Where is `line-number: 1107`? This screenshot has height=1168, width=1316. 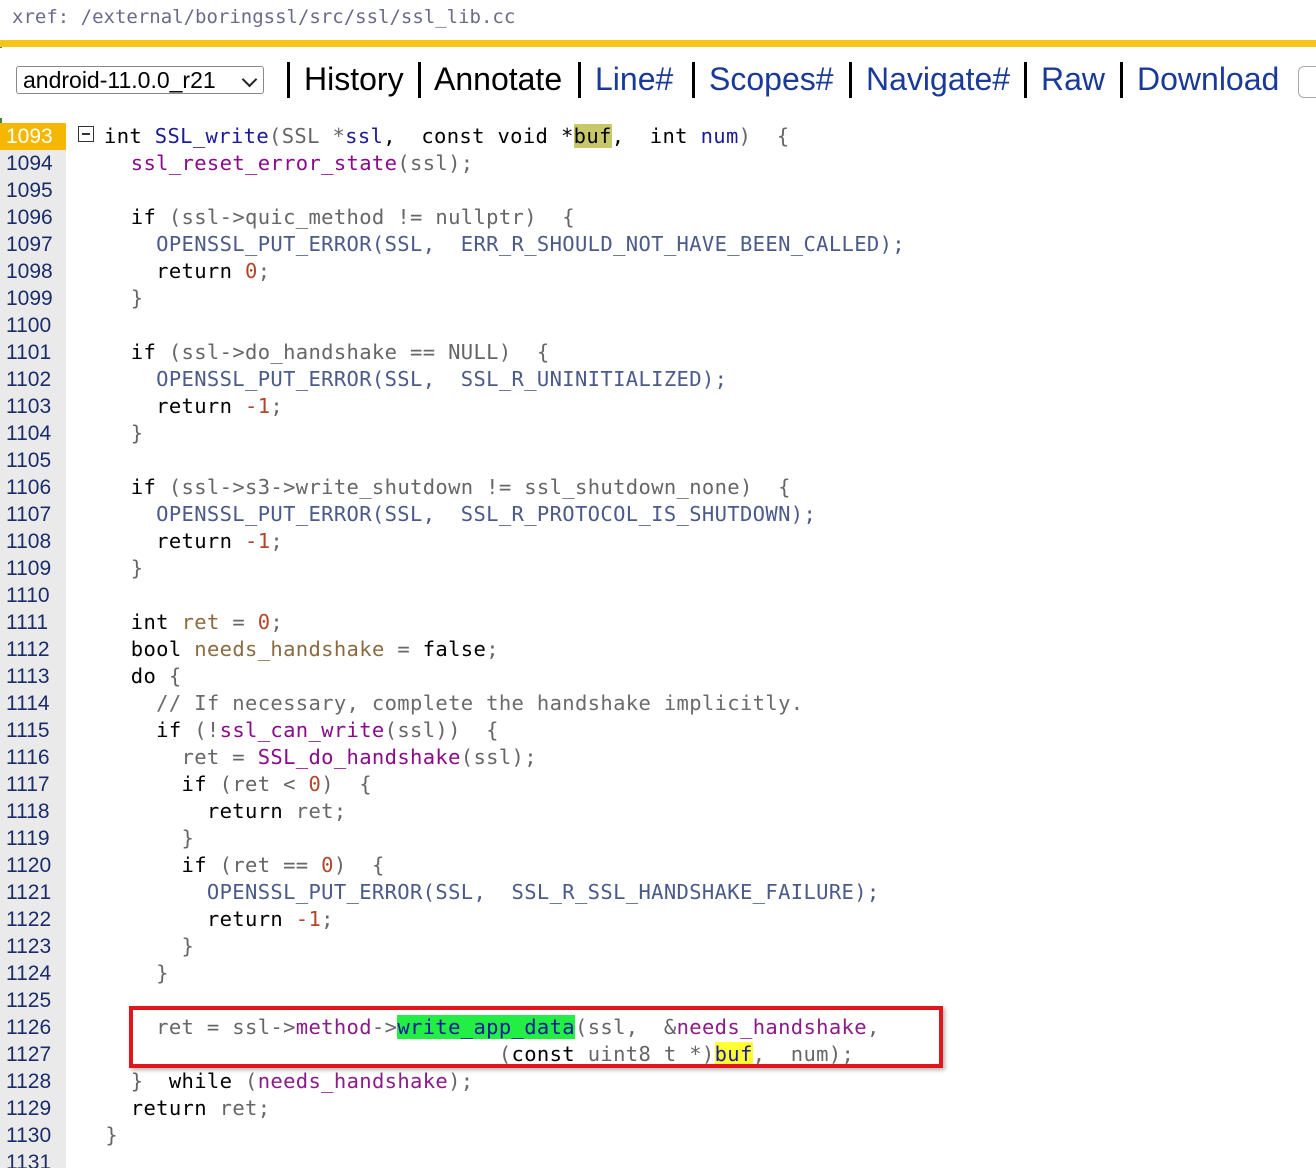
line-number: 1107 is located at coordinates (33, 514).